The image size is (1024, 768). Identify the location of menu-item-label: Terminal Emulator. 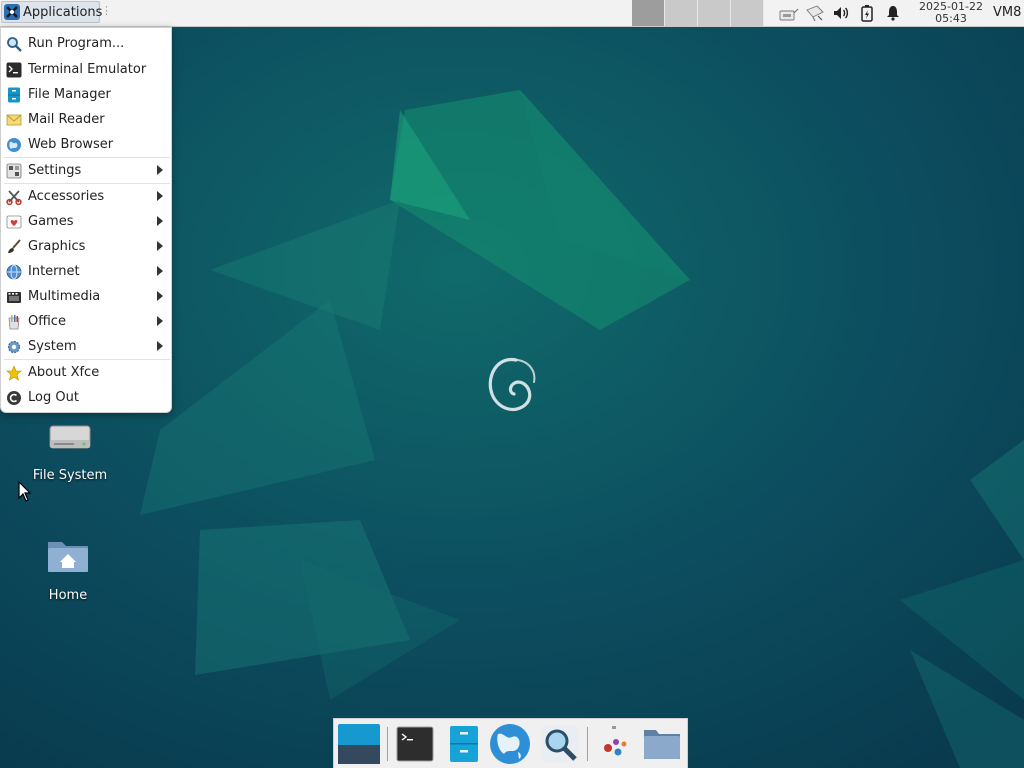
(87, 69).